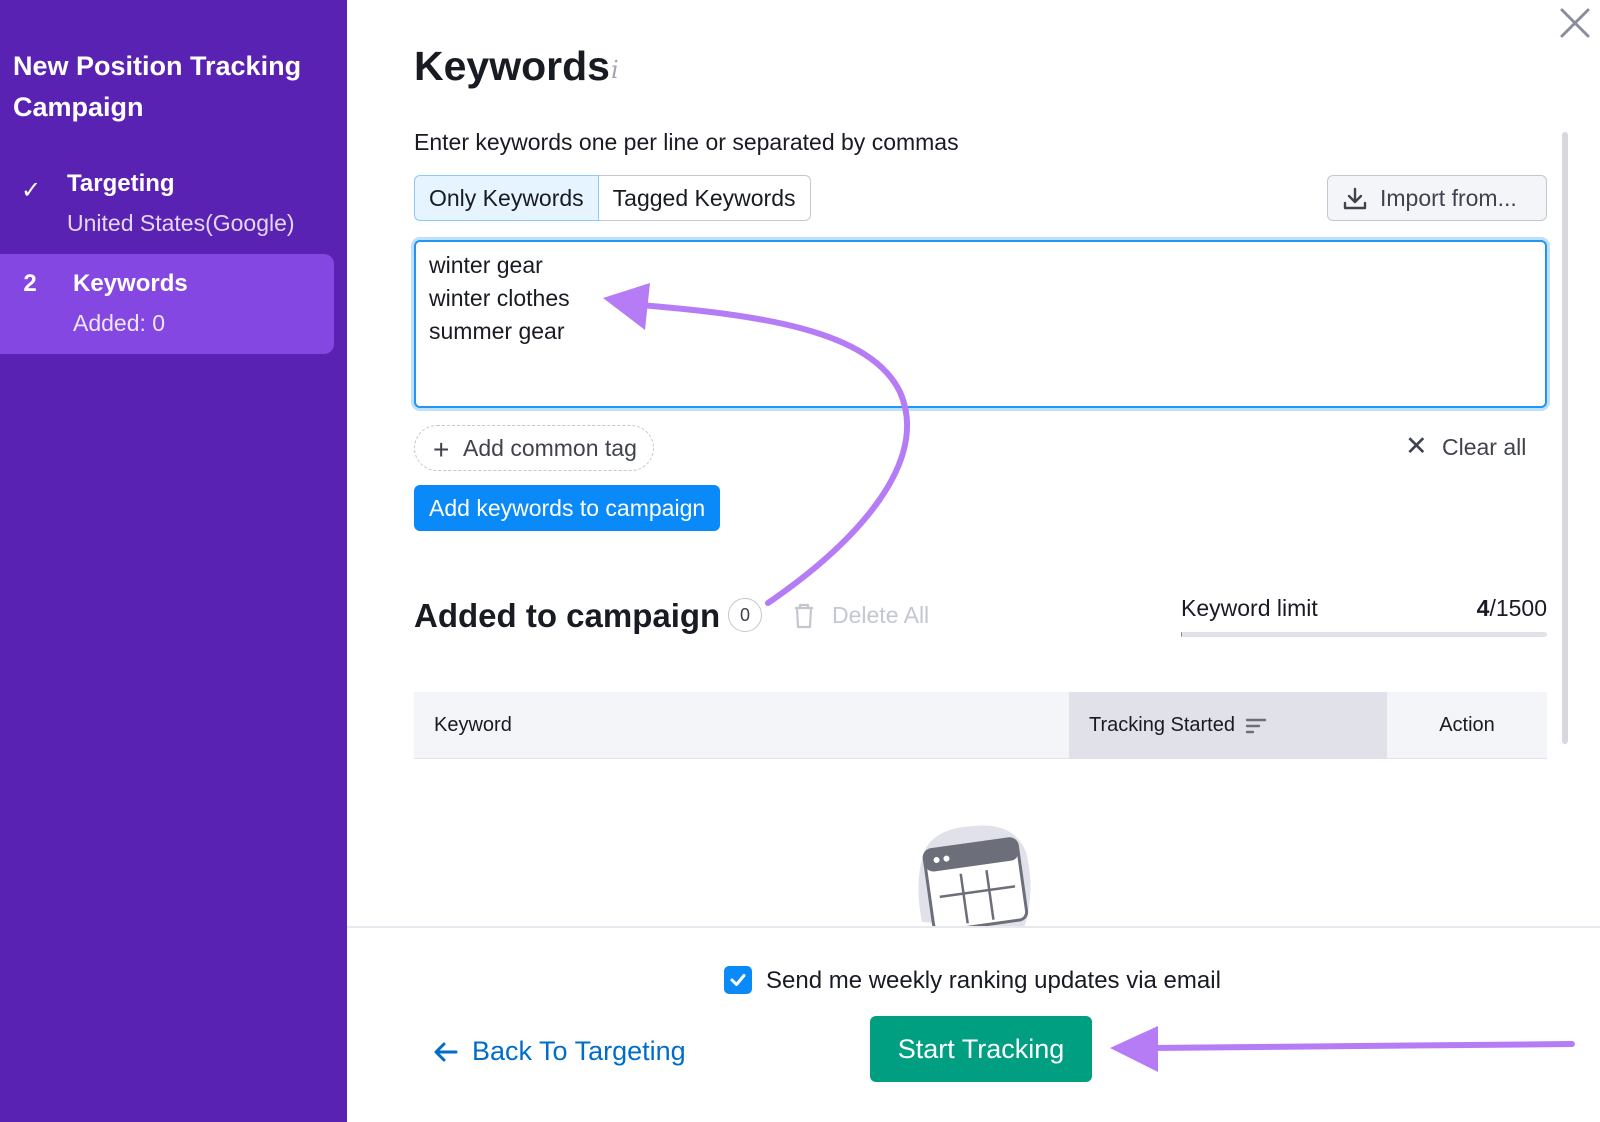 The width and height of the screenshot is (1600, 1122). Describe the element at coordinates (446, 1052) in the screenshot. I see `arrow-left-icon` at that location.